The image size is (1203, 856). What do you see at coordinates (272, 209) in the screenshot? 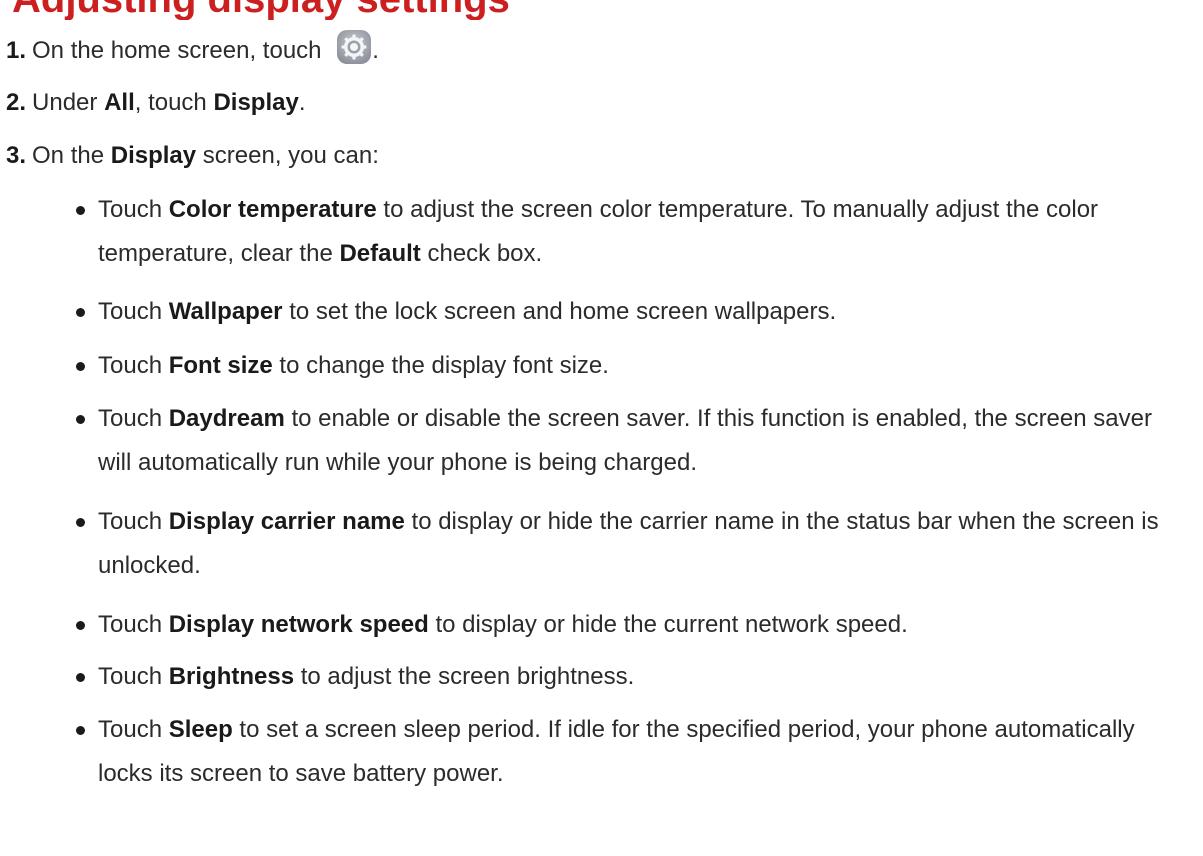
I see `item-bold: Color temperature` at bounding box center [272, 209].